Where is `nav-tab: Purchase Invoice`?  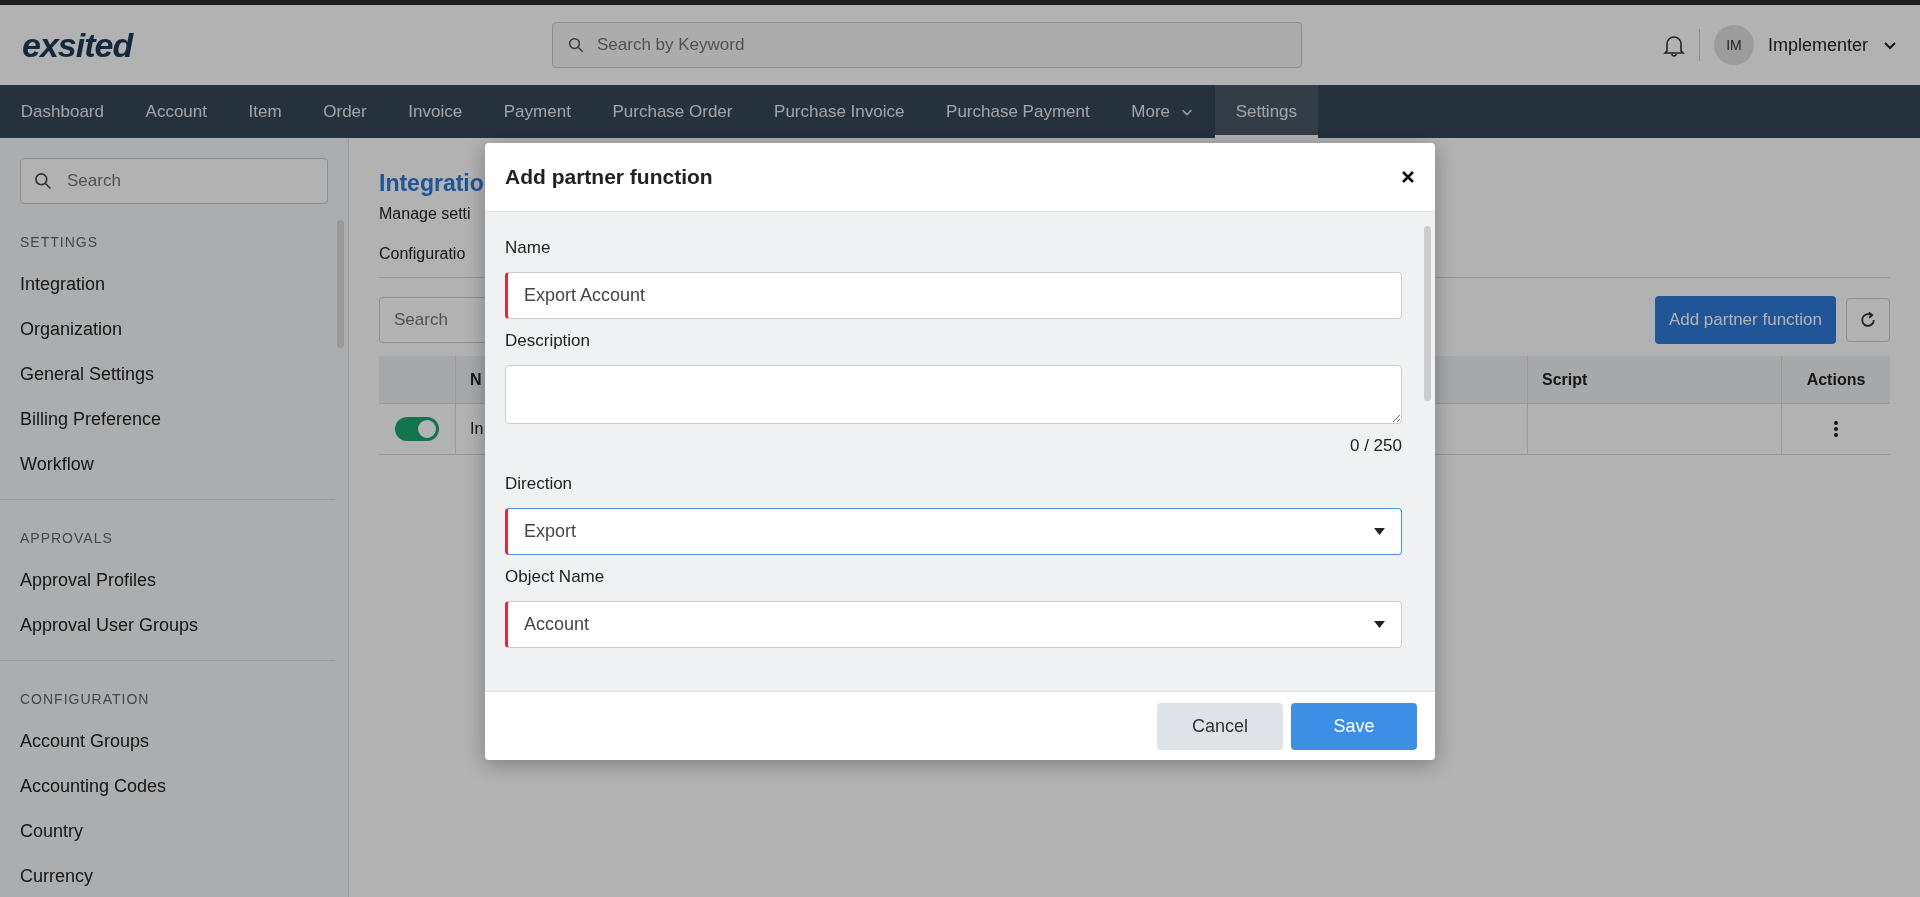
nav-tab: Purchase Invoice is located at coordinates (839, 111).